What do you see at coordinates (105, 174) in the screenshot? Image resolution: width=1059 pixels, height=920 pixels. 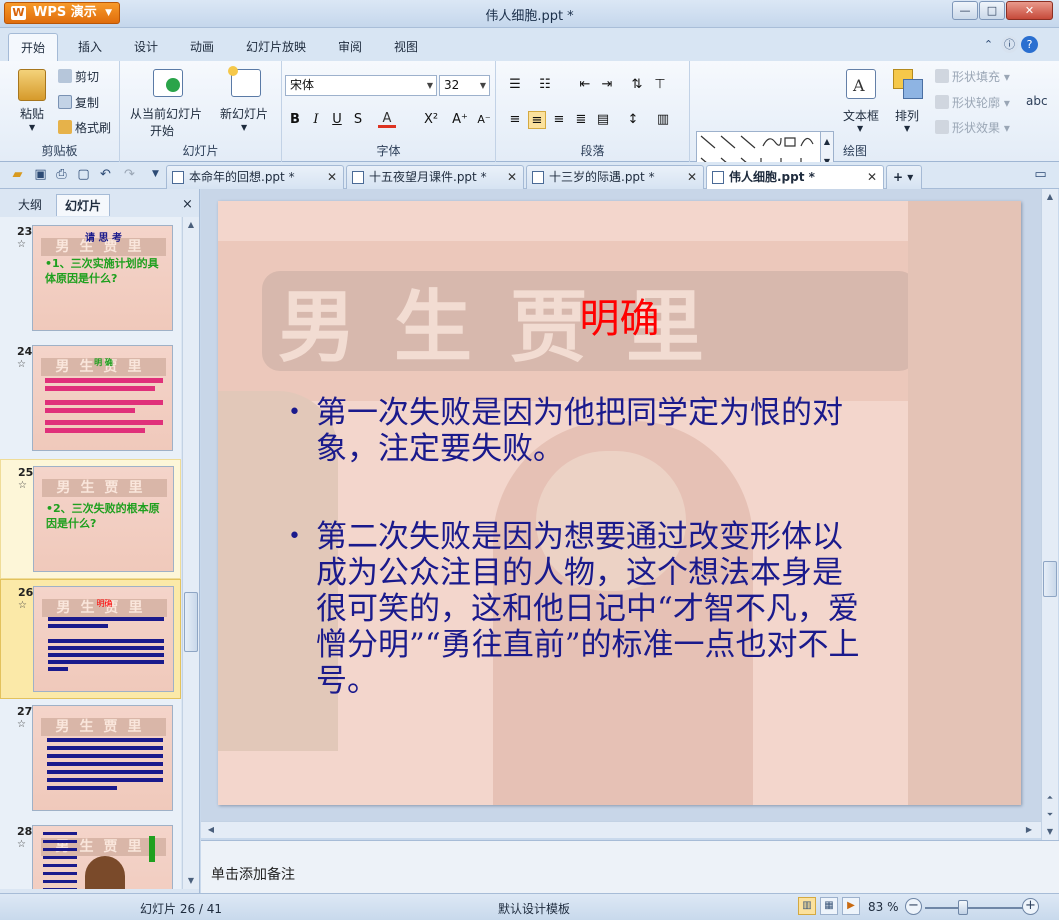 I see `undo-icon: ↶` at bounding box center [105, 174].